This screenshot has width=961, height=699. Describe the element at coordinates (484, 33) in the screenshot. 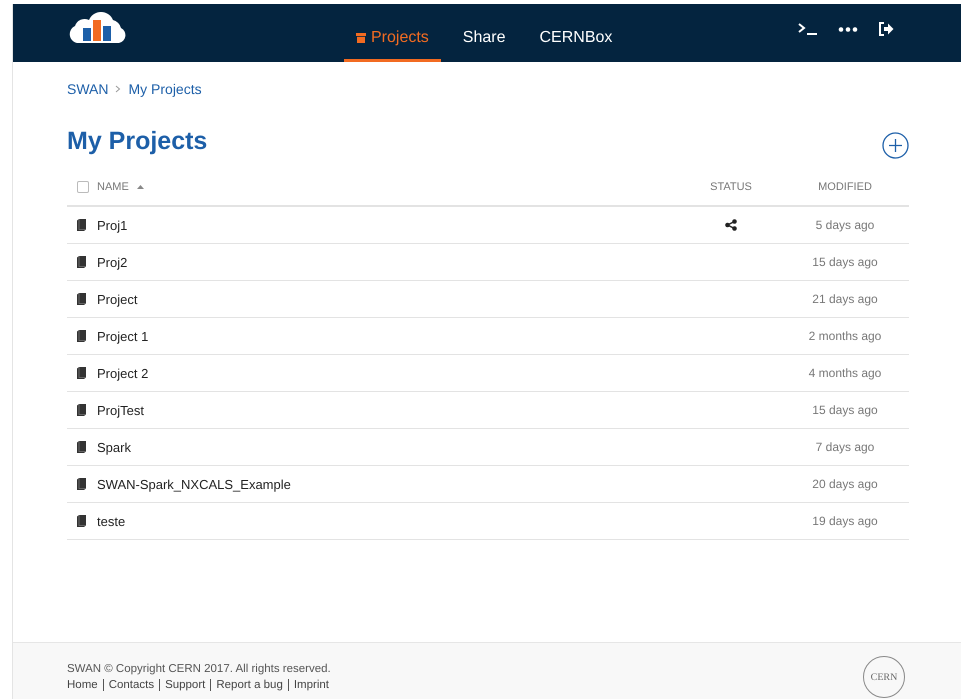

I see `nav-tab: Share` at that location.